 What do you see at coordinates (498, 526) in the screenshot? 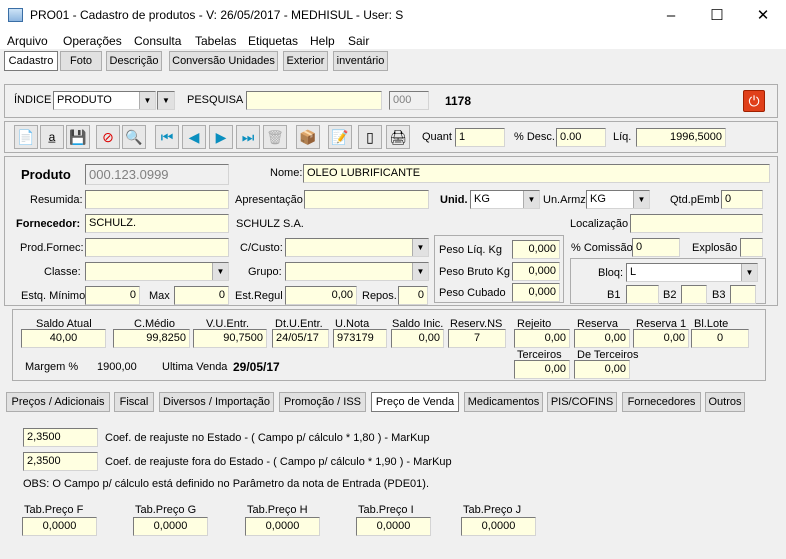
I see `tab-preco-j-input: 0,0000` at bounding box center [498, 526].